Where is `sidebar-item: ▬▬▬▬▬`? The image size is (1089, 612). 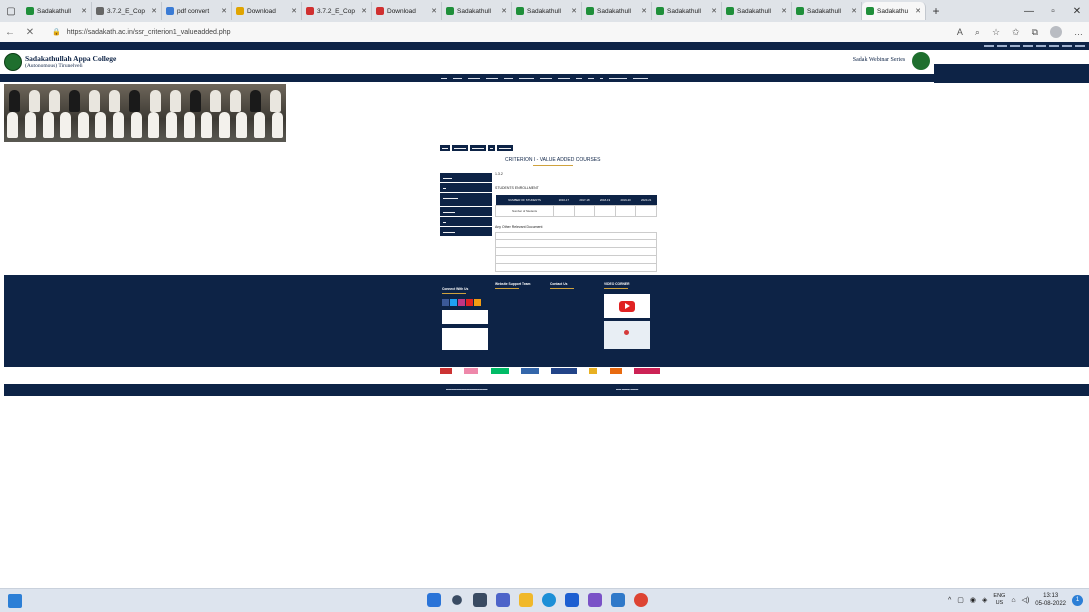
sidebar-item: ▬▬▬▬▬ is located at coordinates (466, 199).